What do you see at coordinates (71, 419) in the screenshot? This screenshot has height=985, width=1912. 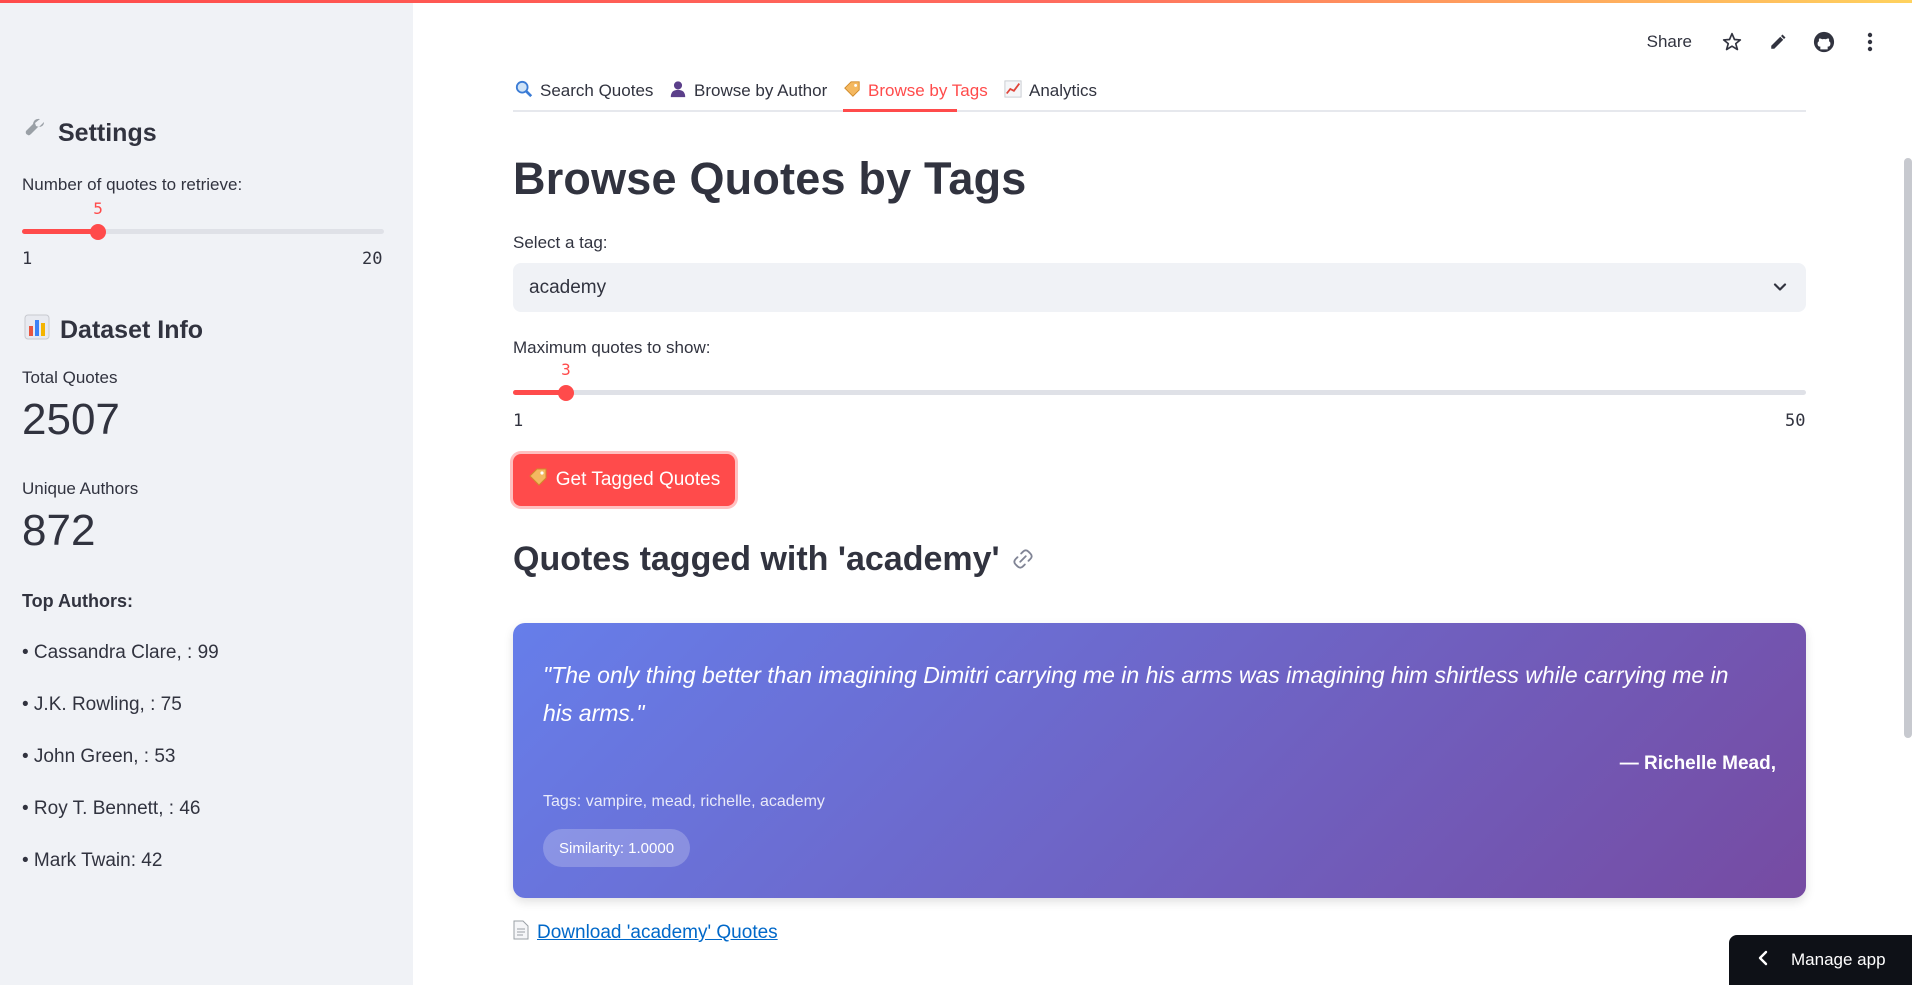 I see `total-quotes-value: 2507` at bounding box center [71, 419].